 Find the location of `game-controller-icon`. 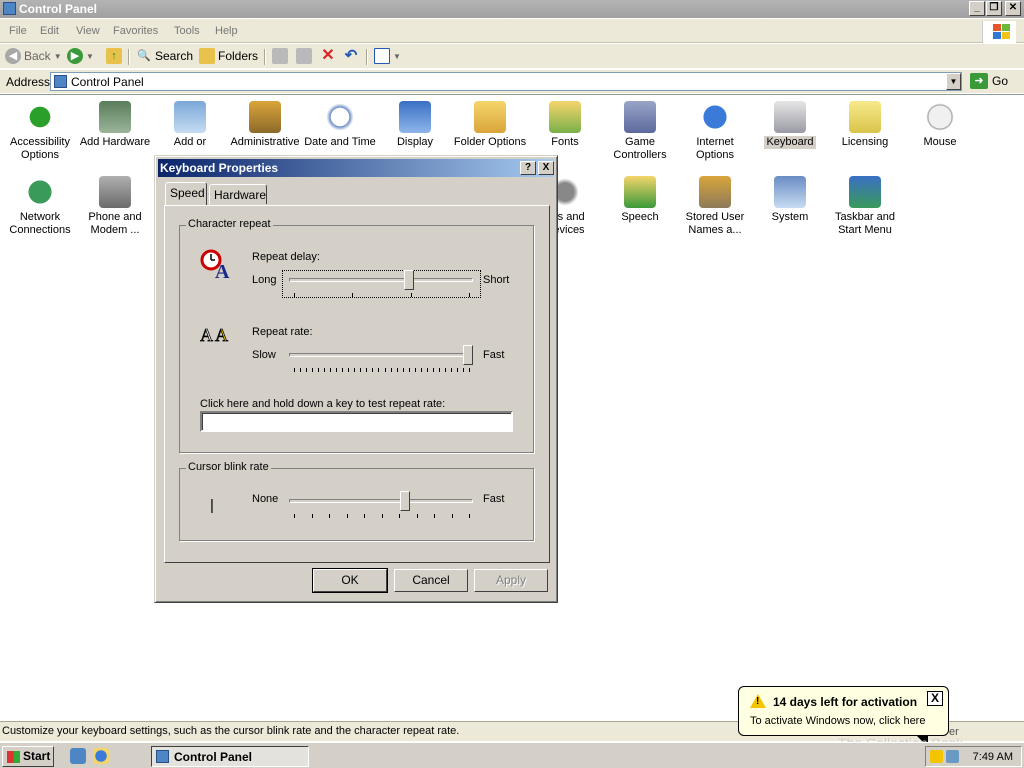

game-controller-icon is located at coordinates (640, 117).